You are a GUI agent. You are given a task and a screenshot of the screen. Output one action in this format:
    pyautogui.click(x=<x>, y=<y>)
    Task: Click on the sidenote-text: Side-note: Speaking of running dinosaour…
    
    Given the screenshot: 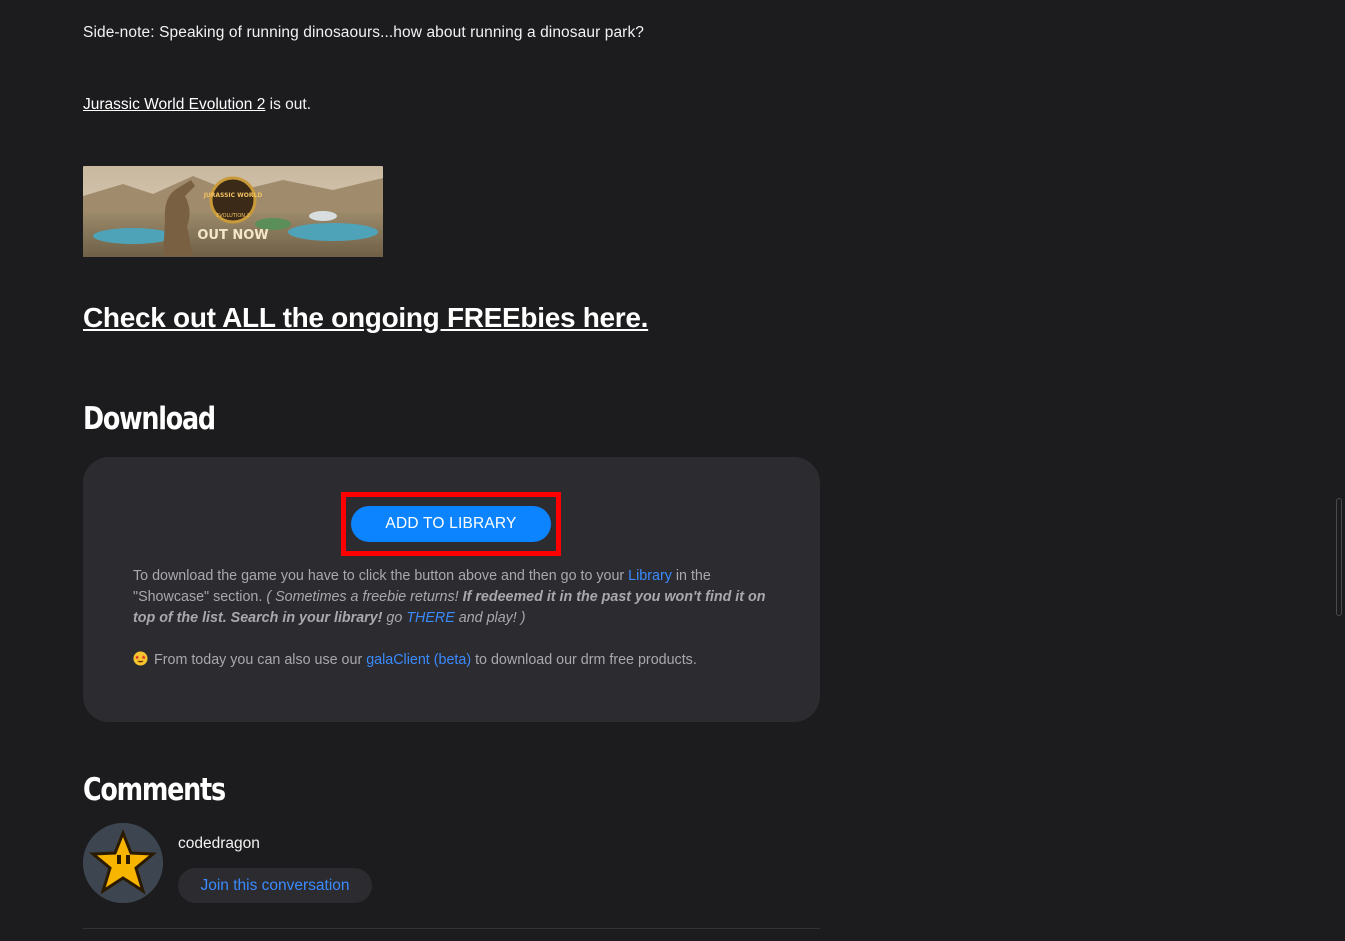 What is the action you would take?
    pyautogui.click(x=364, y=32)
    